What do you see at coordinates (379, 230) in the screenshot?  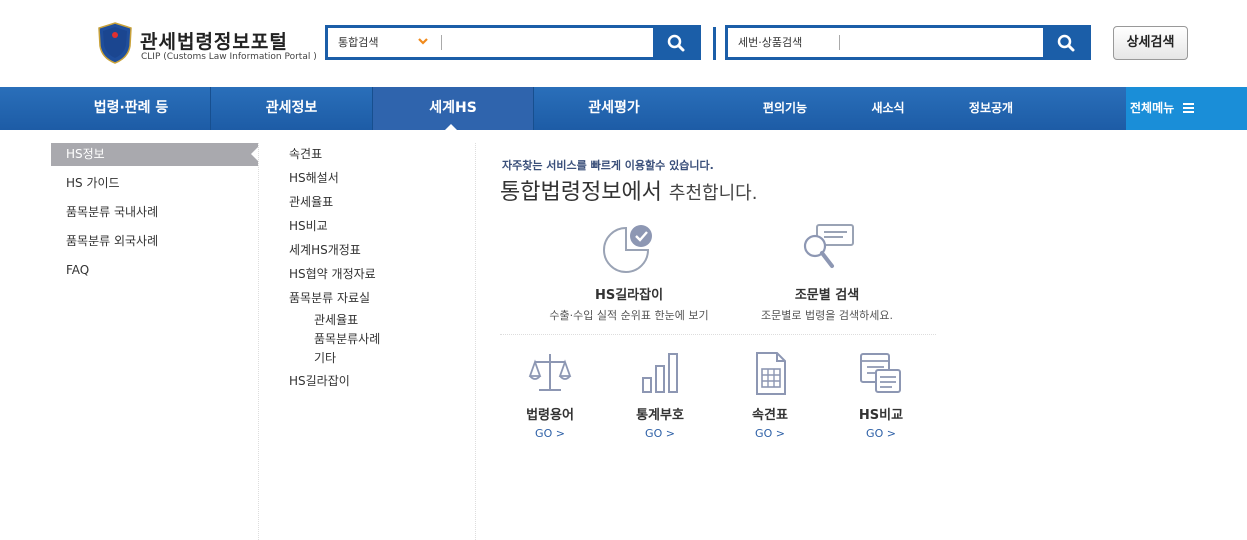 I see `submenu-link: HS비교` at bounding box center [379, 230].